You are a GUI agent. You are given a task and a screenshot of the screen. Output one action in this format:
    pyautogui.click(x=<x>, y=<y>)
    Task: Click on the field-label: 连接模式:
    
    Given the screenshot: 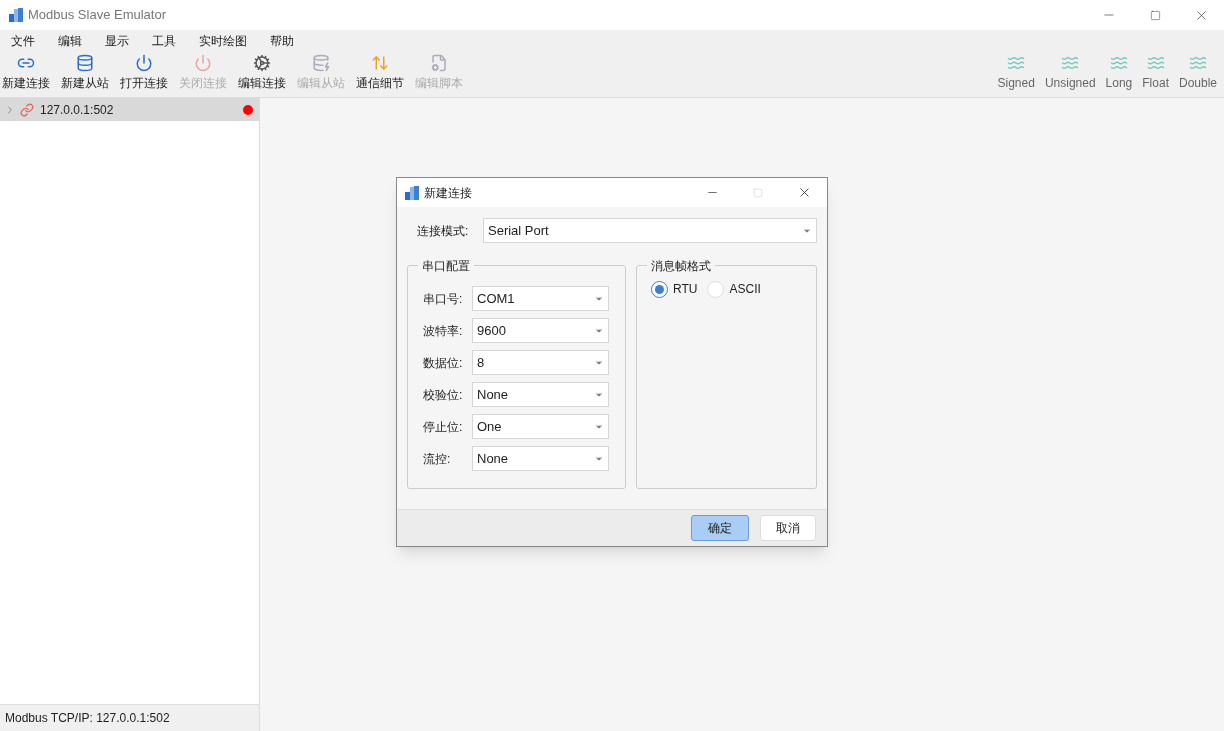 What is the action you would take?
    pyautogui.click(x=443, y=231)
    